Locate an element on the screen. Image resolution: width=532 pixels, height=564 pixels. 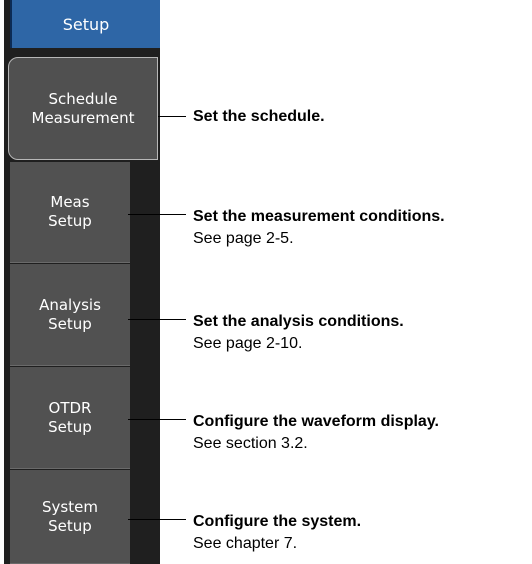
schedule-measurement-label: Schedule Measurement is located at coordinates (83, 108).